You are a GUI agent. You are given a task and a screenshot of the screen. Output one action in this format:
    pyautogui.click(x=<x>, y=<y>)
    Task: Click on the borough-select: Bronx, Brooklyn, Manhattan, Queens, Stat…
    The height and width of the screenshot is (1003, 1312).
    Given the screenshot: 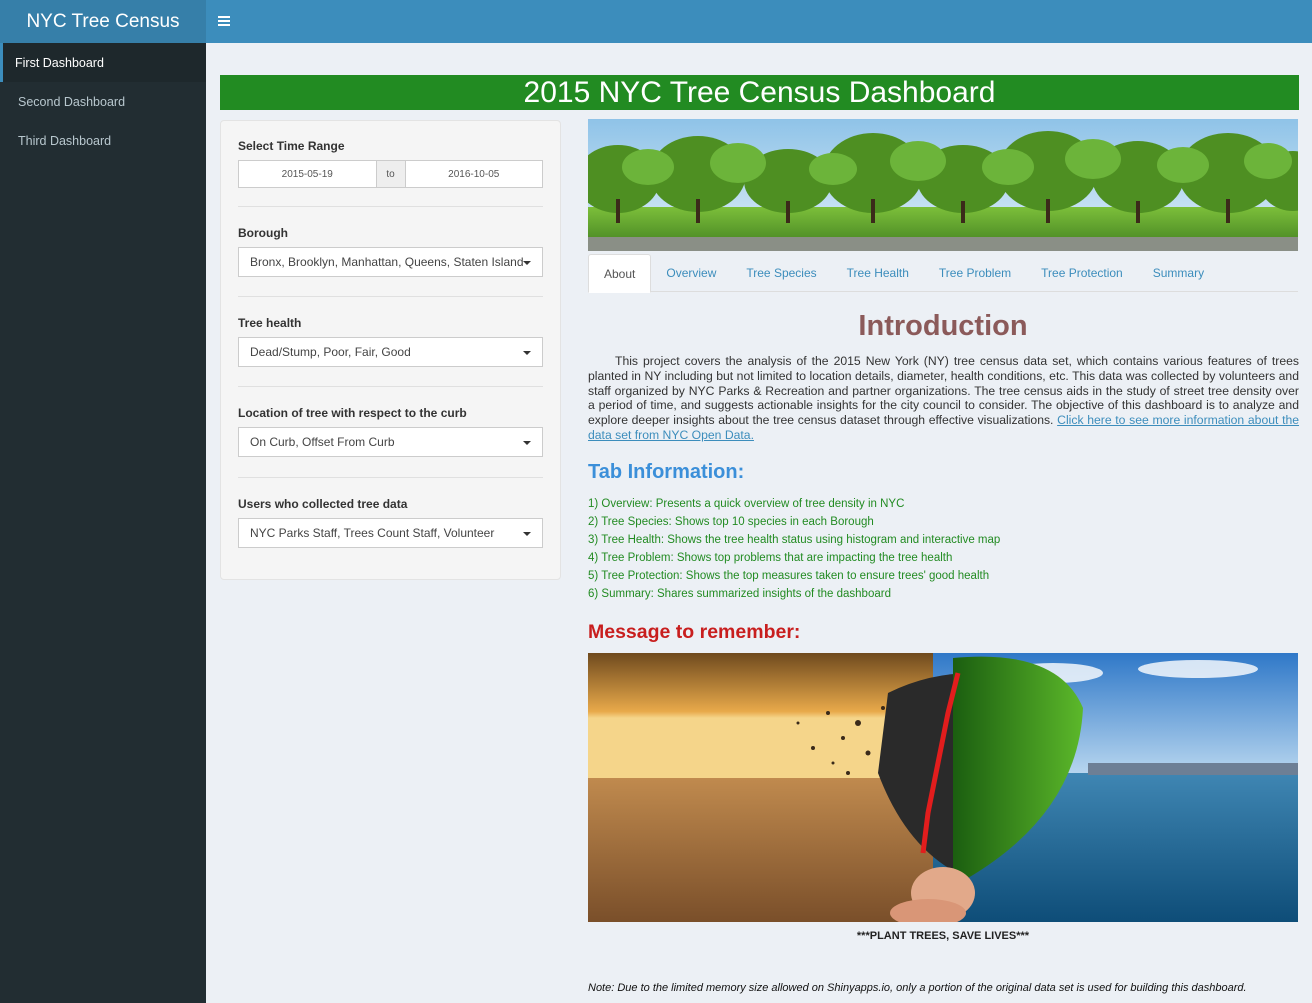 What is the action you would take?
    pyautogui.click(x=390, y=262)
    